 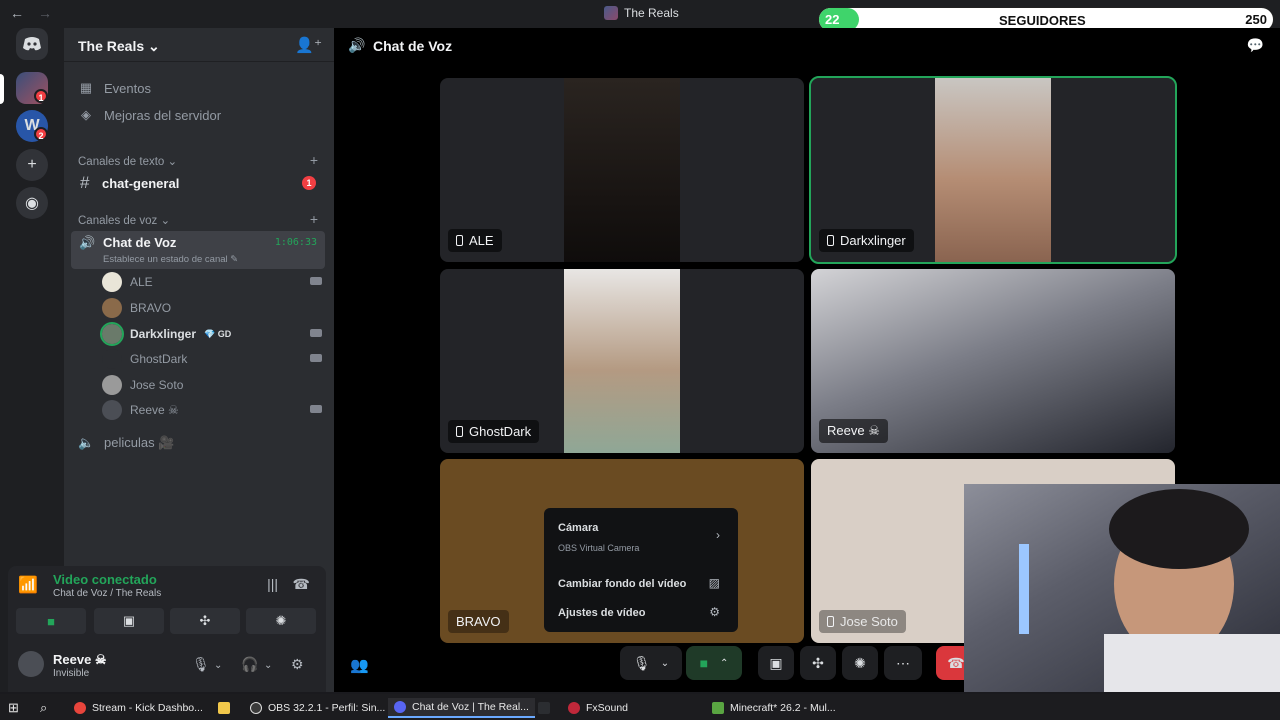 I want to click on more-options-control: ⋯, so click(x=903, y=663).